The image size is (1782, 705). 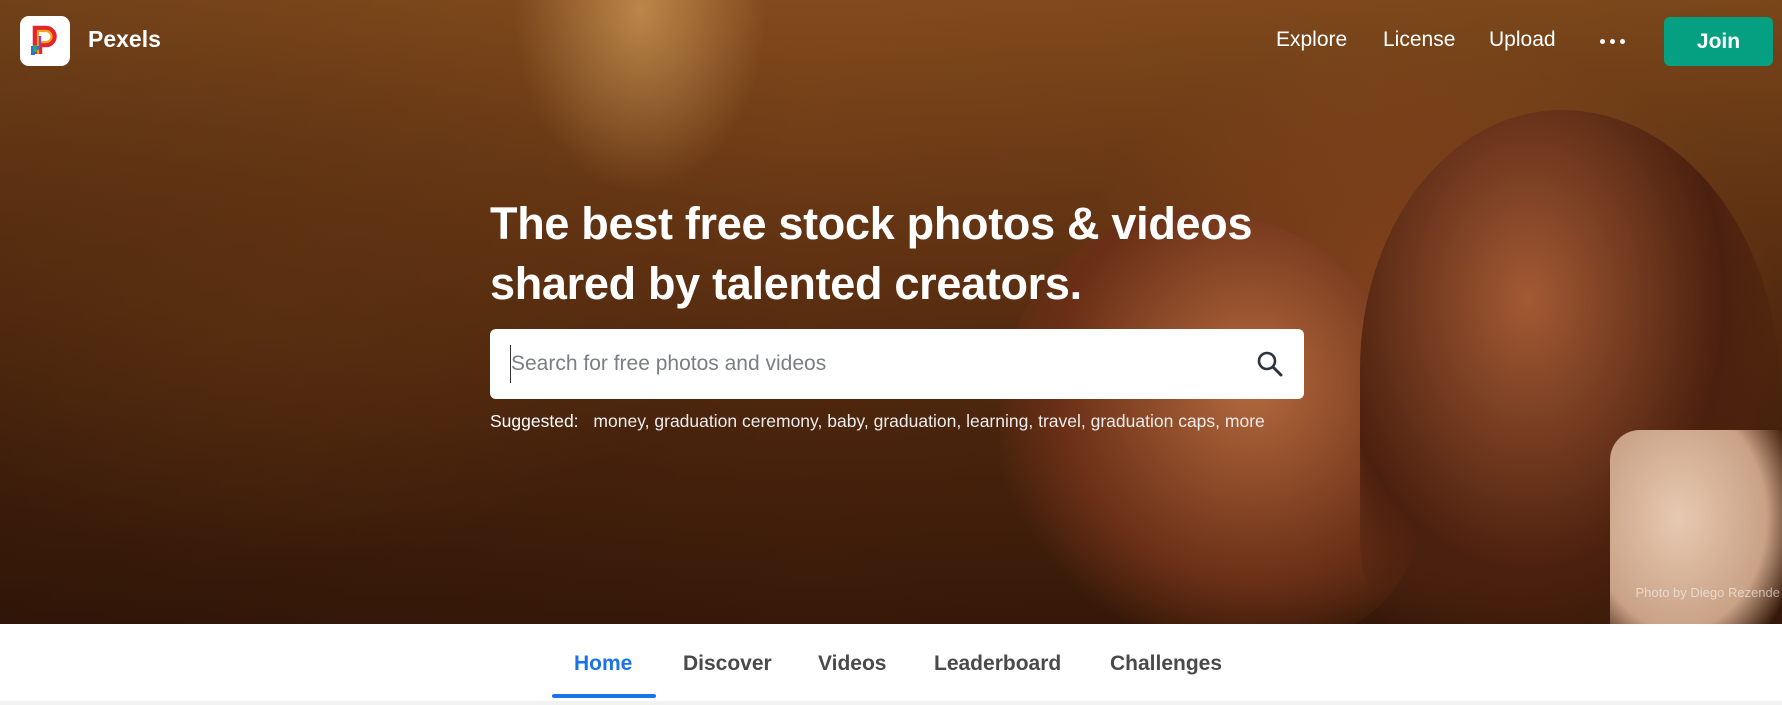 What do you see at coordinates (1311, 40) in the screenshot?
I see `nav-explore: Explore` at bounding box center [1311, 40].